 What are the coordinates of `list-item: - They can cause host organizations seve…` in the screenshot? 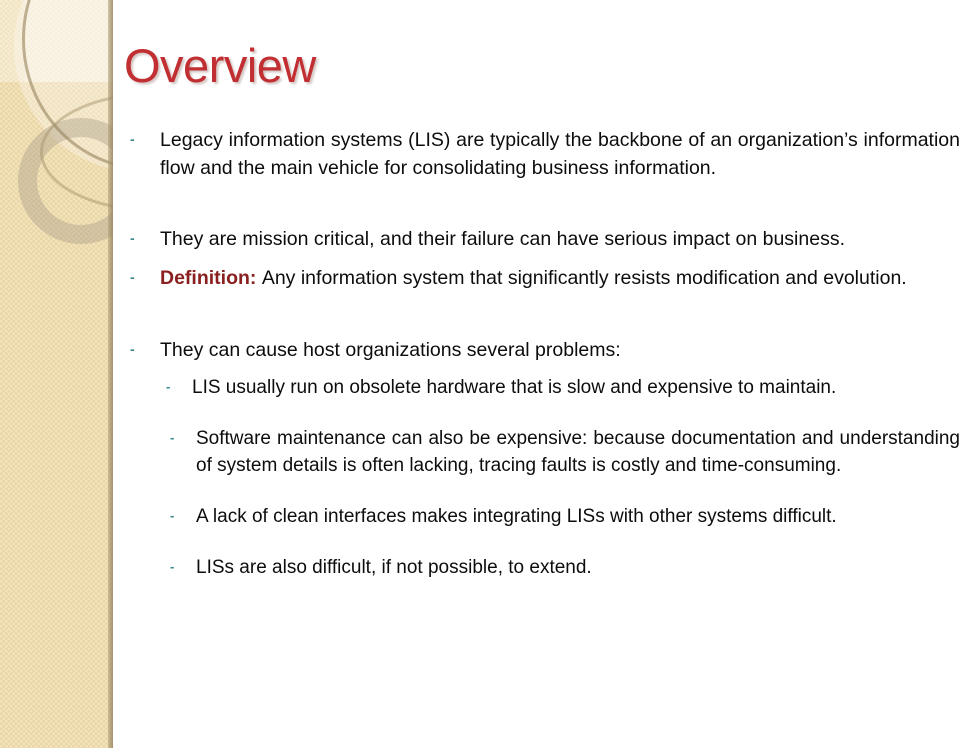 It's located at (544, 351).